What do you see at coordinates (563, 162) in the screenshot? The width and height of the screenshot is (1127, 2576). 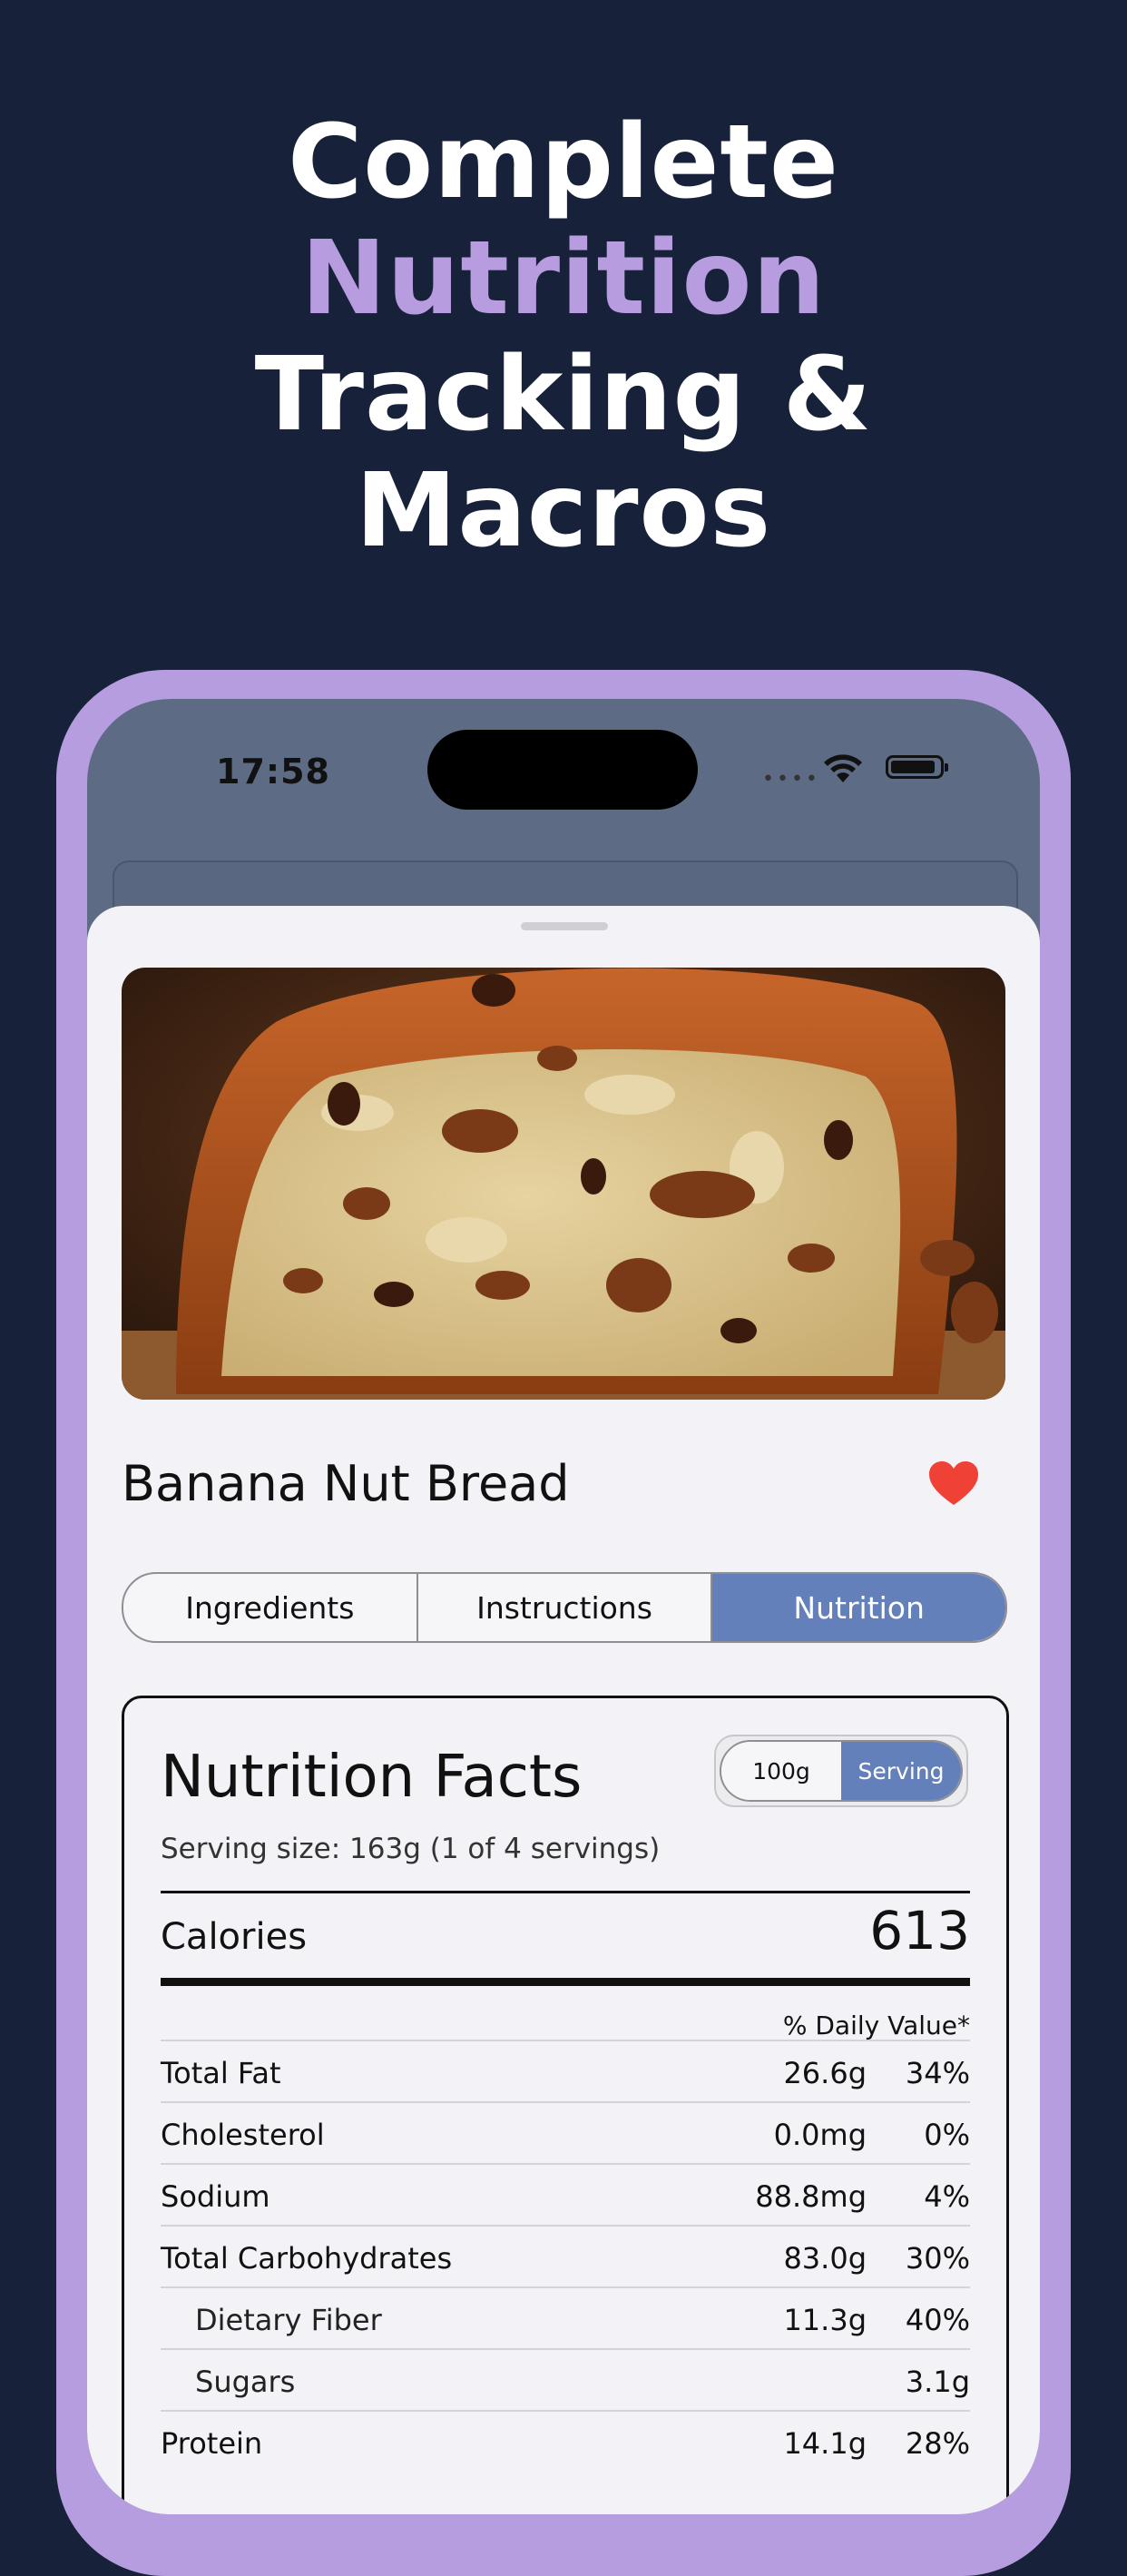 I see `headline-line-1: Complete` at bounding box center [563, 162].